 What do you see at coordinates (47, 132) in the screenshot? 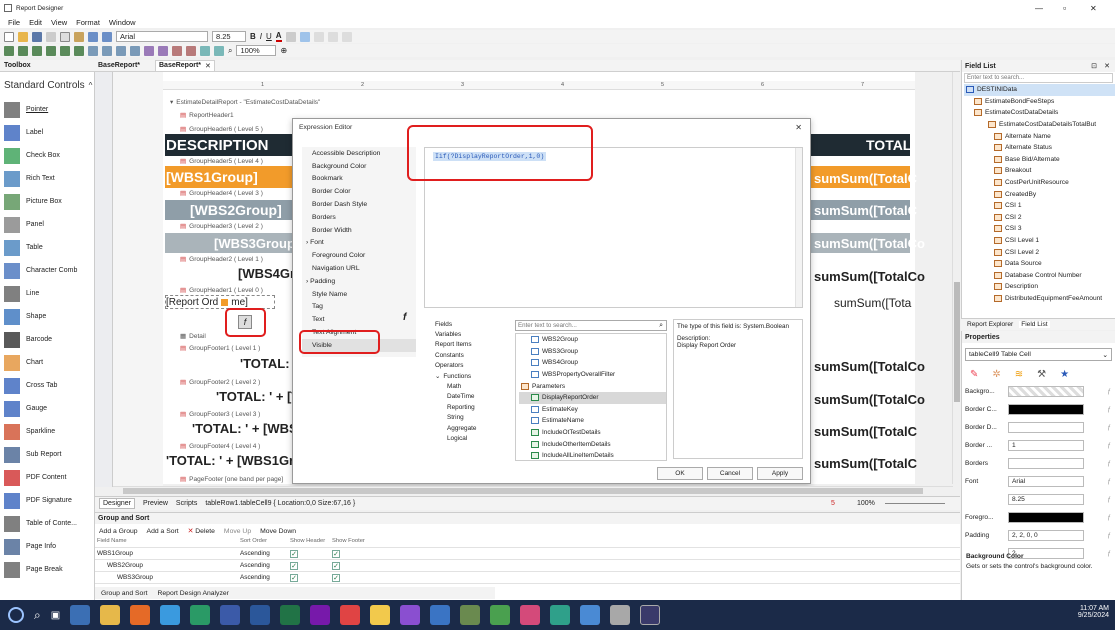
I see `toolbox-item-label: Label` at bounding box center [47, 132].